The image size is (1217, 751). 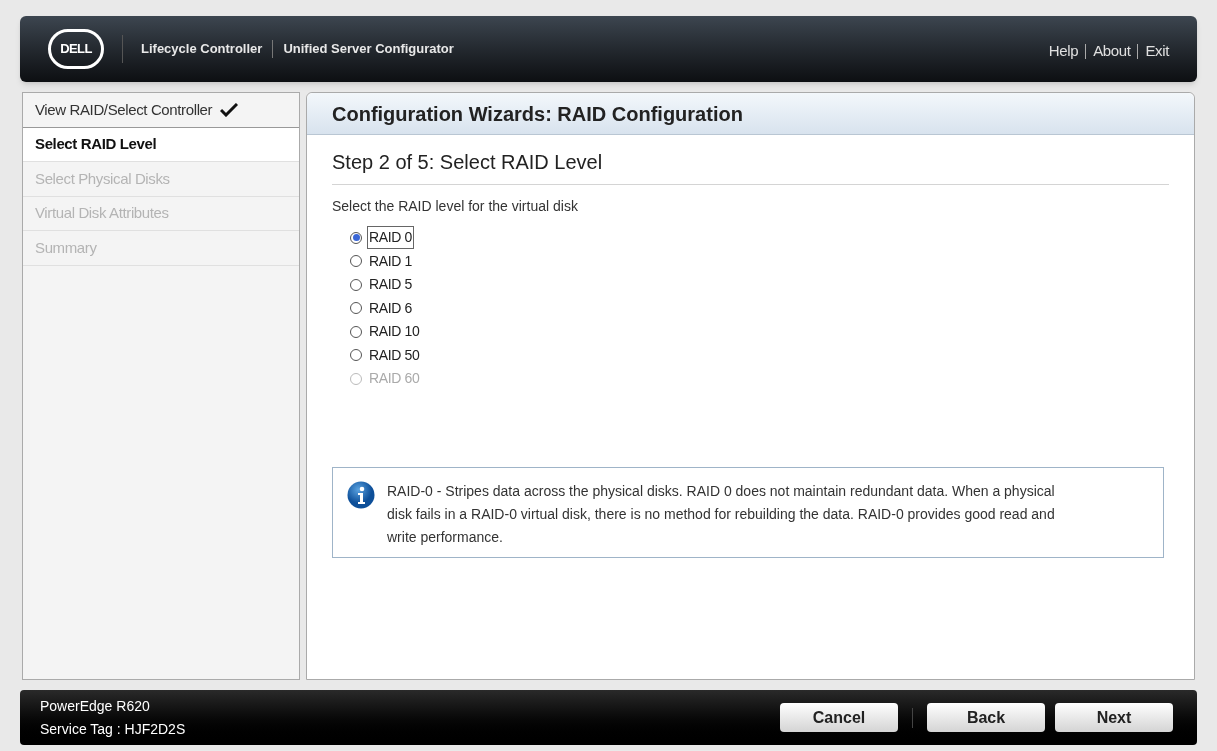 I want to click on radio-option: RAID 1, so click(x=759, y=261).